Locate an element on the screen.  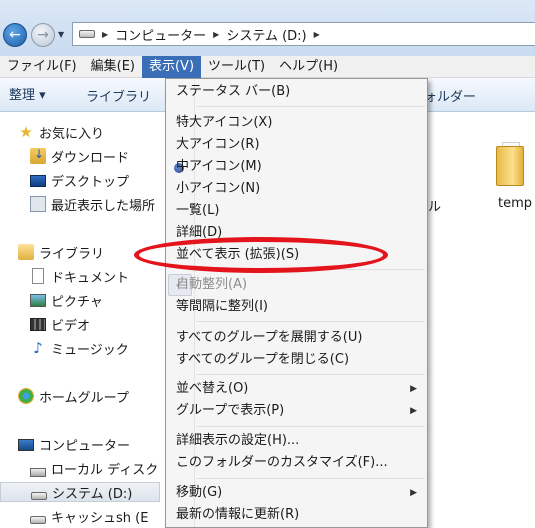
menu-help: ヘルプ(H) is located at coordinates (308, 67).